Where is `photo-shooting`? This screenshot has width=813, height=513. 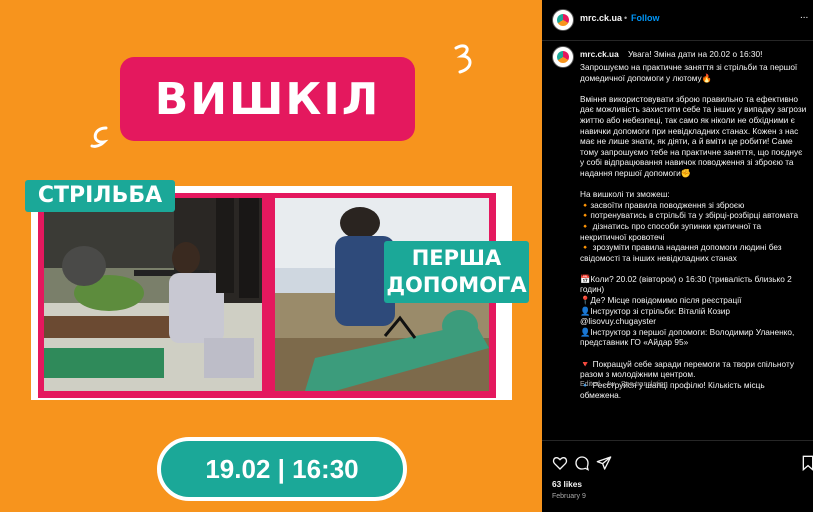 photo-shooting is located at coordinates (153, 294).